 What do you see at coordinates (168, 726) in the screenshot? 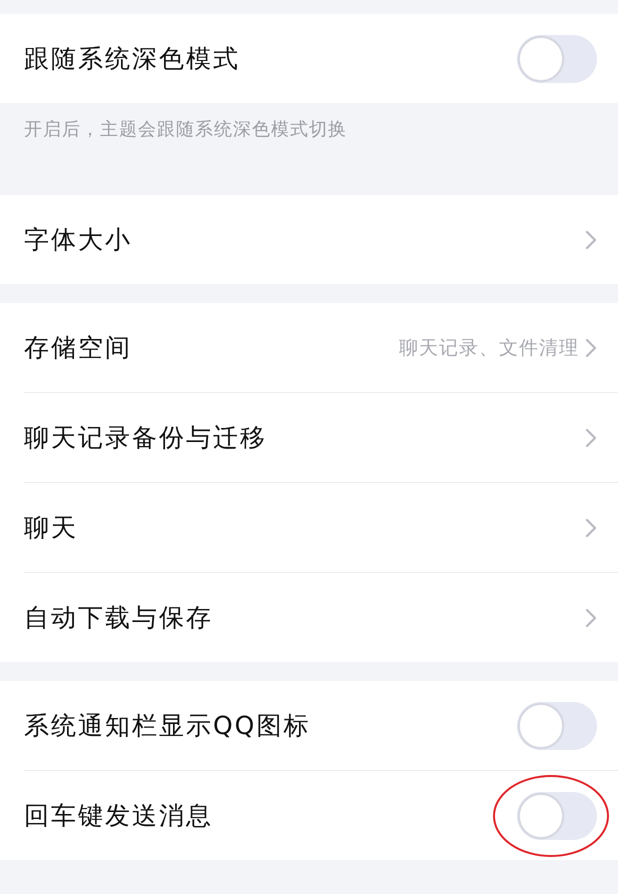
I see `setting-label: 系统通知栏显示QQ图标` at bounding box center [168, 726].